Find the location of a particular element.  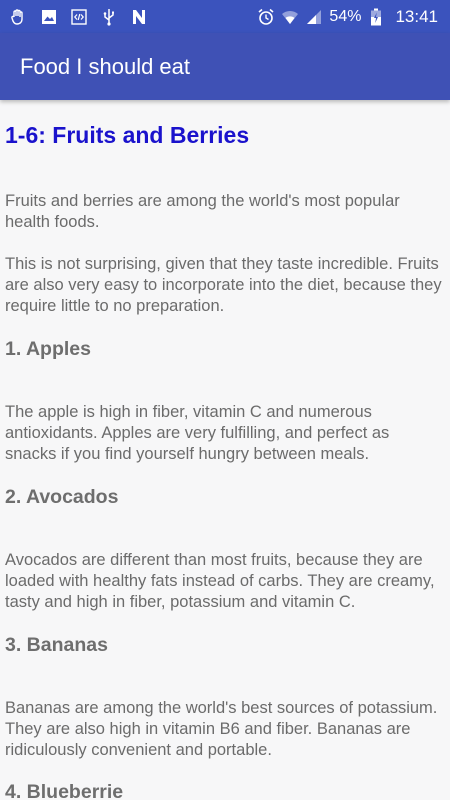

clock: 13:41 is located at coordinates (416, 16).